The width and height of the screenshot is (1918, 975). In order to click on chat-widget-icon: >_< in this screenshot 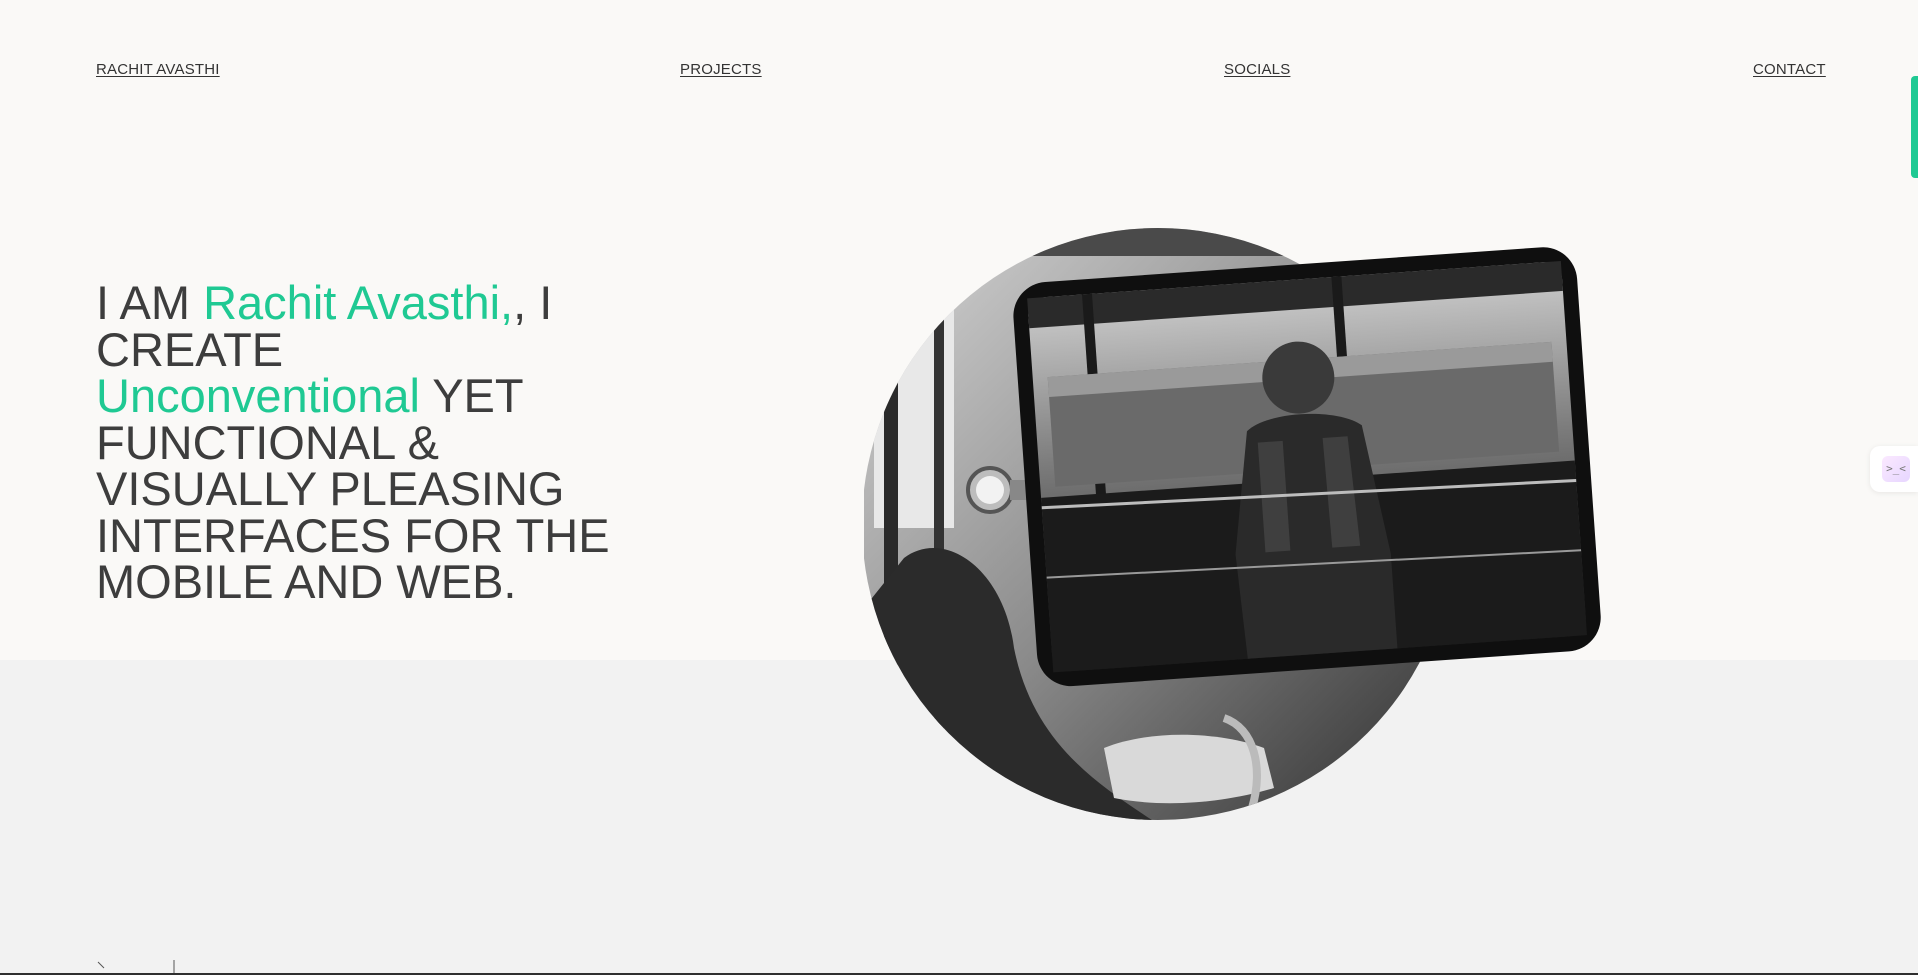, I will do `click(1896, 469)`.